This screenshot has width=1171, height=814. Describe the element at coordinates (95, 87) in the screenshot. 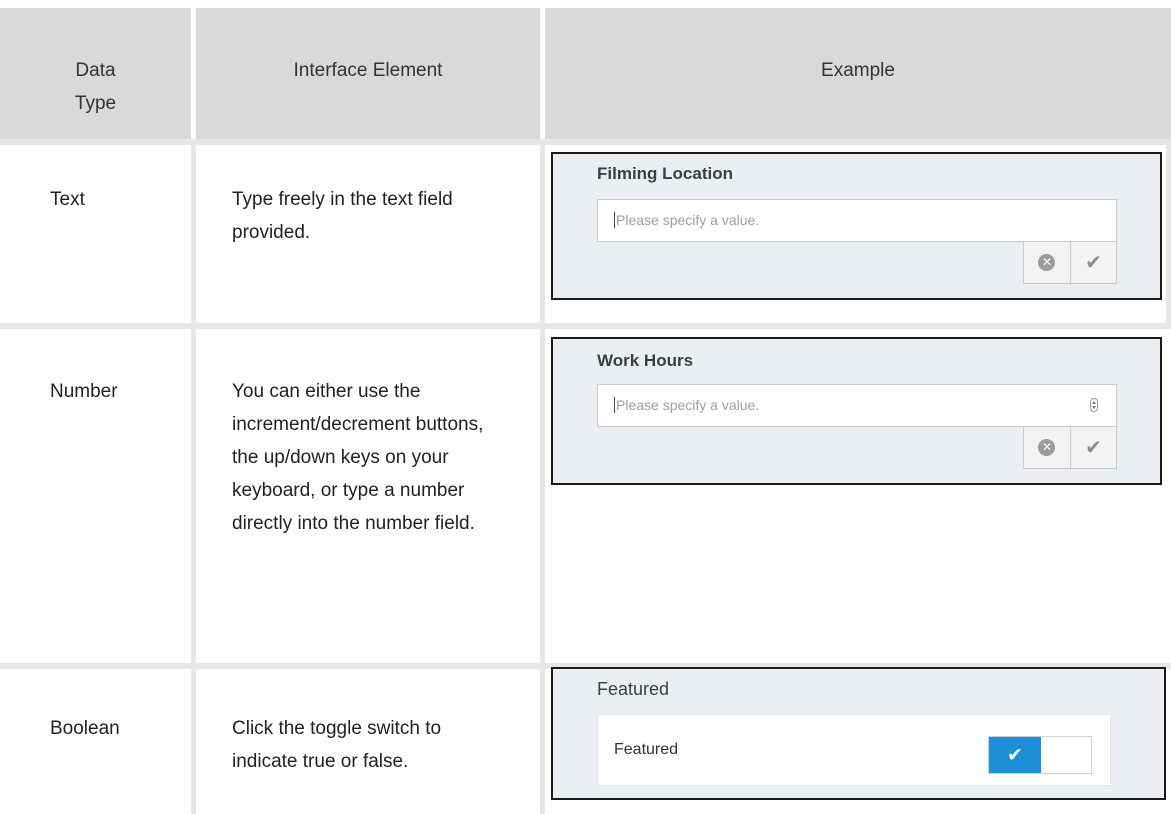

I see `header-data-type: Data Type` at that location.